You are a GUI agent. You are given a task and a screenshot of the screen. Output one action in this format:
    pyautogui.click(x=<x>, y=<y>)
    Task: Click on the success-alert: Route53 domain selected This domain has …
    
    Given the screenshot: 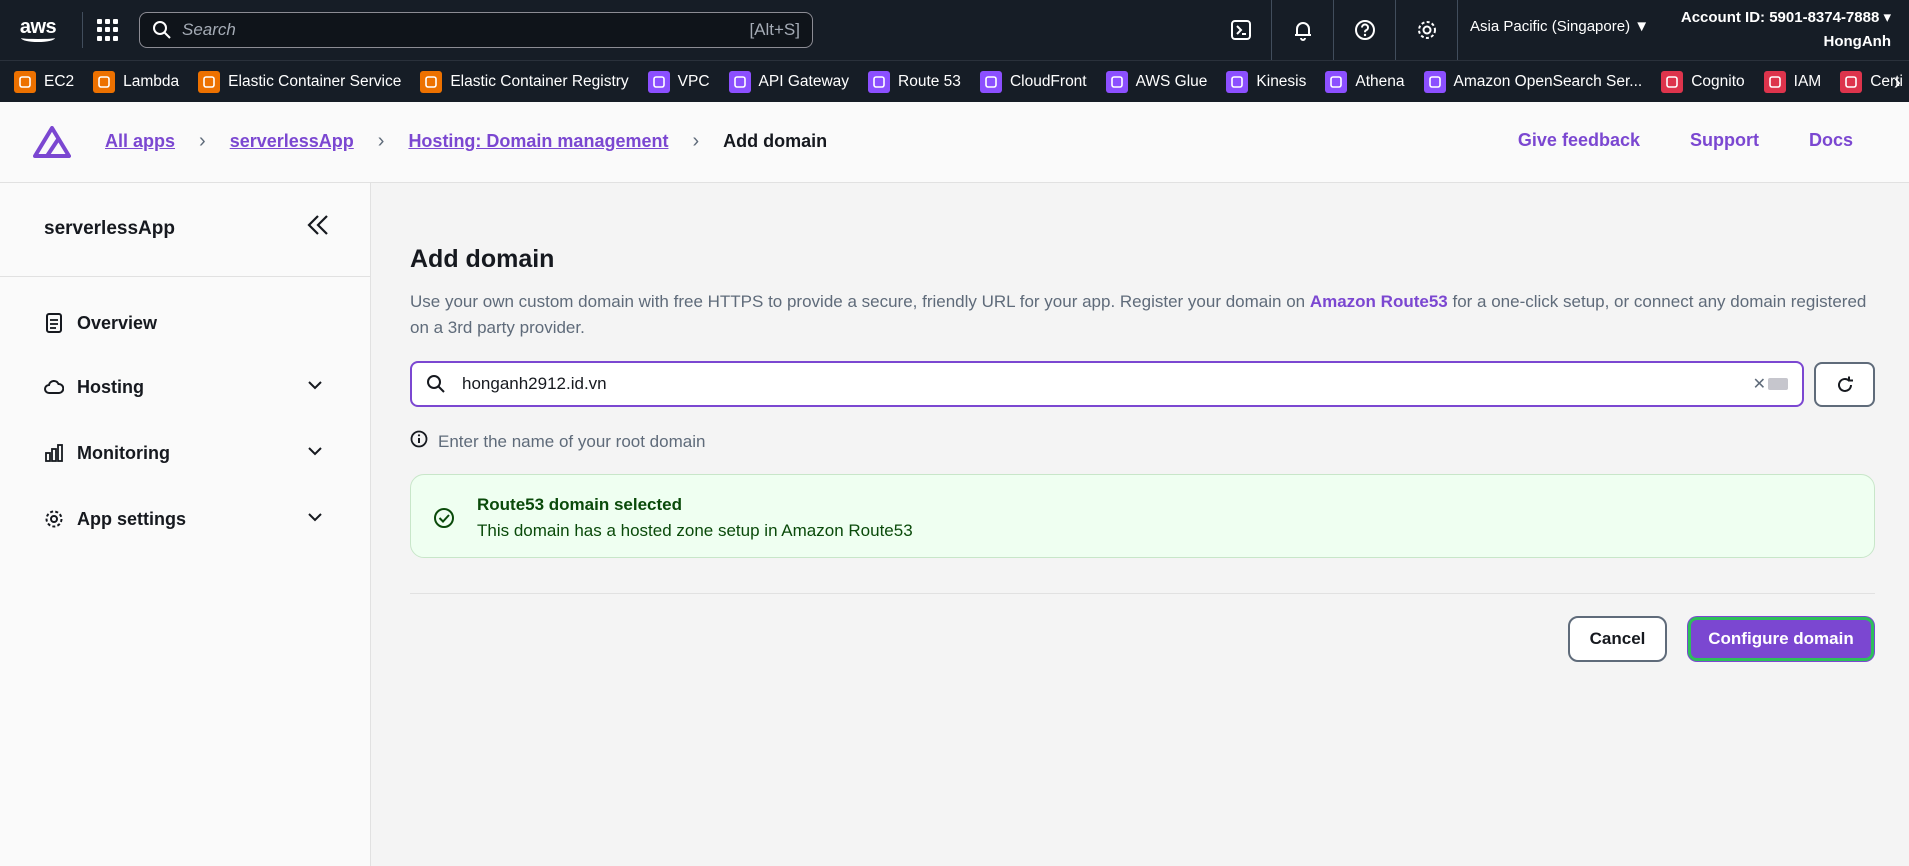 What is the action you would take?
    pyautogui.click(x=1142, y=516)
    